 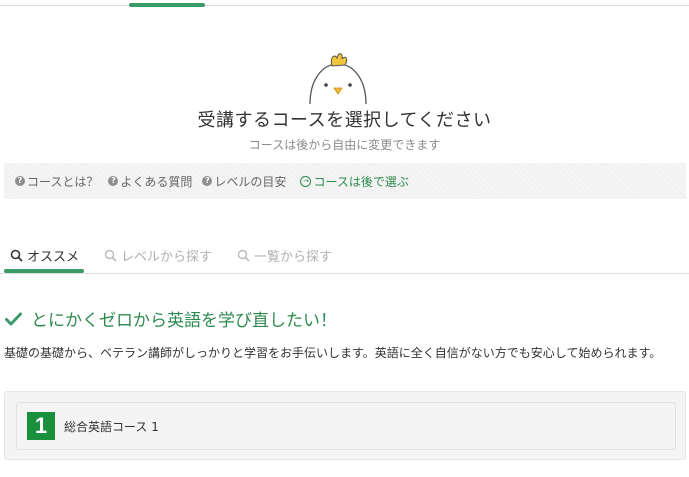 What do you see at coordinates (344, 145) in the screenshot?
I see `page-subtitle: コースは後から自由に変更できます` at bounding box center [344, 145].